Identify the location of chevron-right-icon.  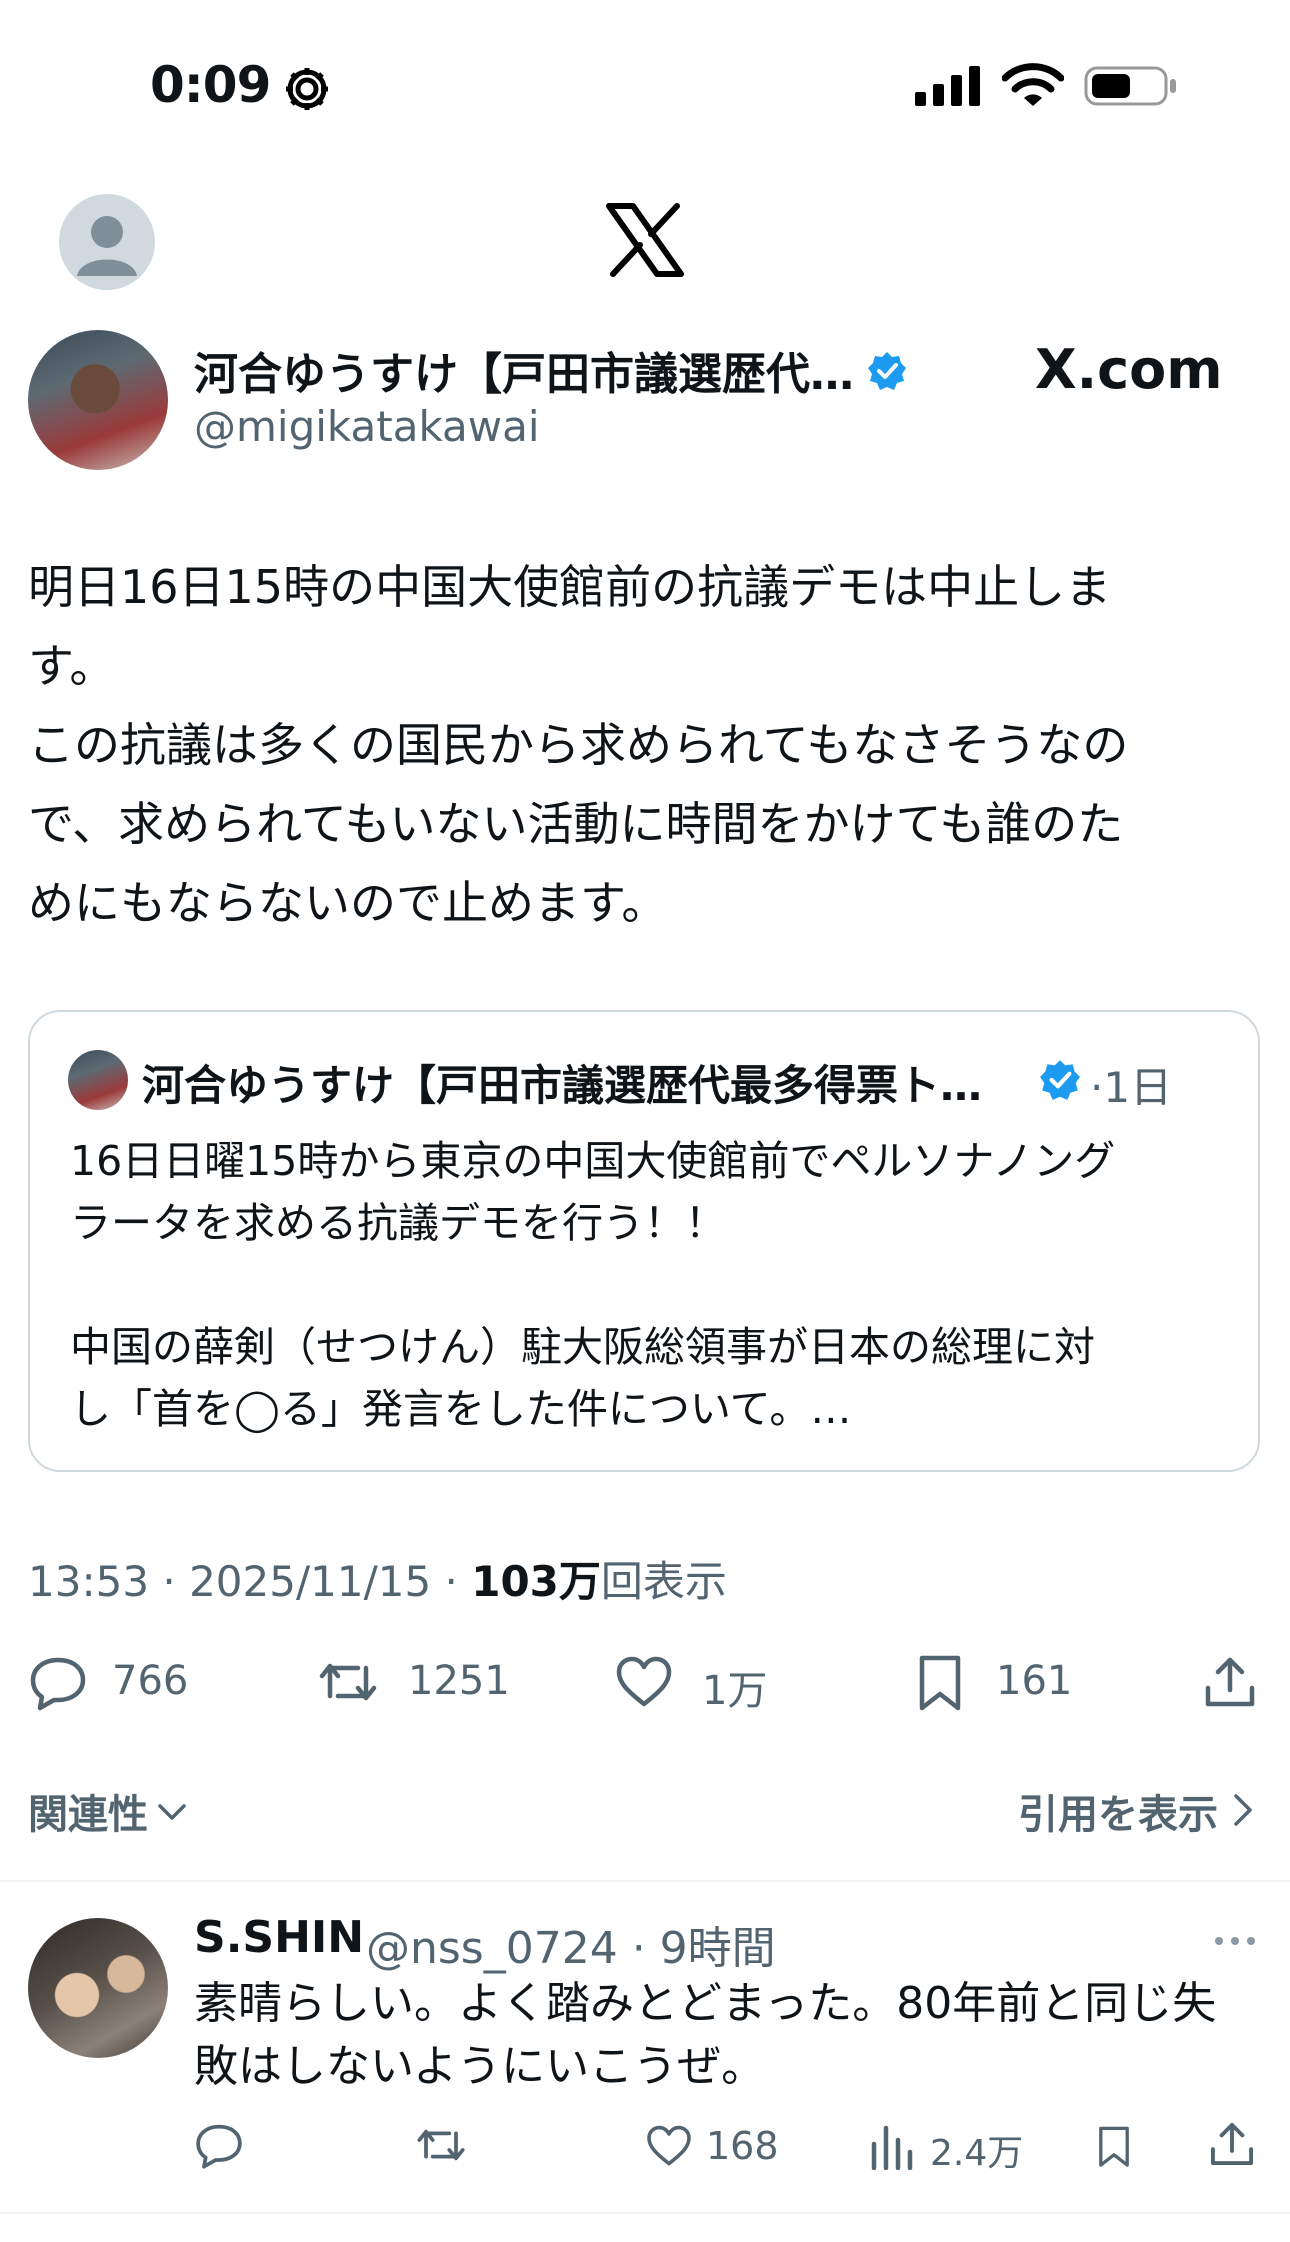
(1243, 1810).